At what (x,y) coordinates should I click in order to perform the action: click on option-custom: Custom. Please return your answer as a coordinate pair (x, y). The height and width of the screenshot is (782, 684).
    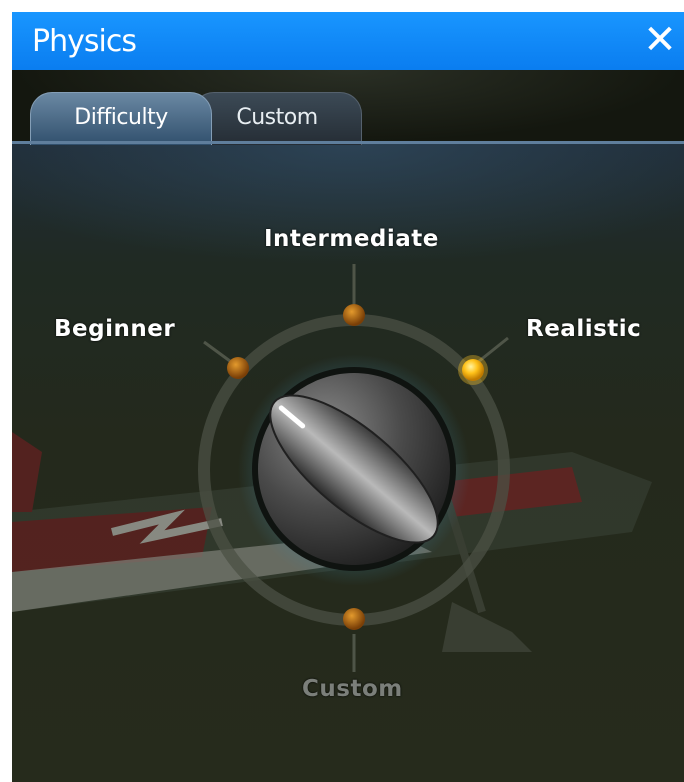
    Looking at the image, I should click on (352, 689).